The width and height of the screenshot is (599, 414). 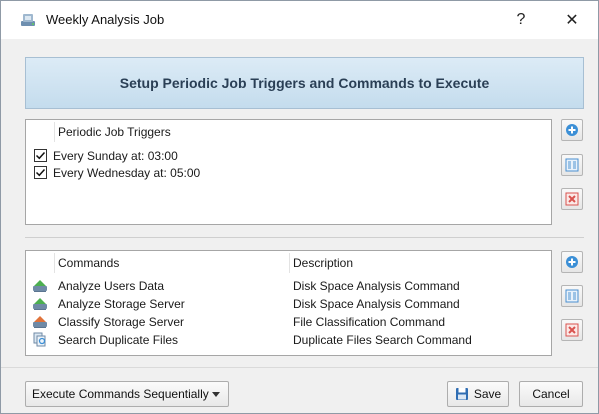 I want to click on window-title: Weekly Analysis Job, so click(x=105, y=19).